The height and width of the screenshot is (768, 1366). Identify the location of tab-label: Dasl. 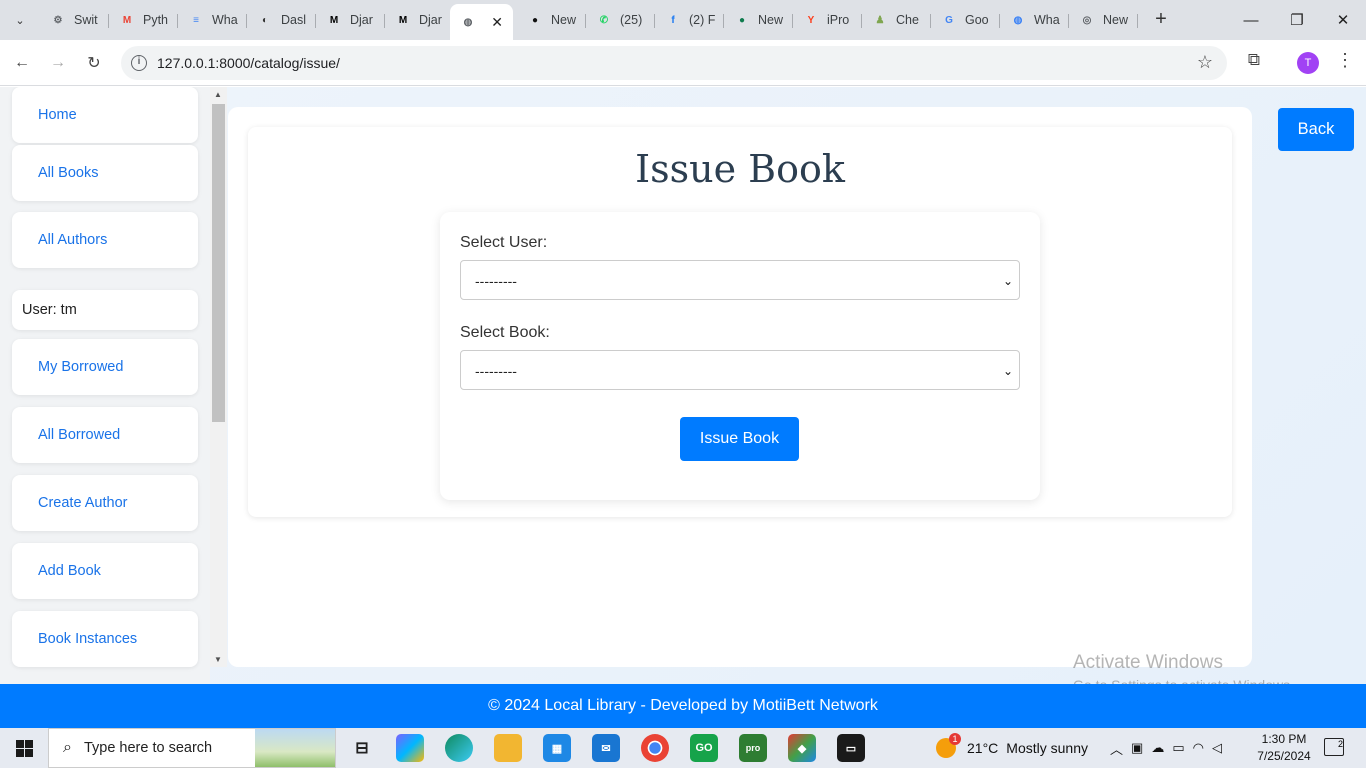
(294, 20).